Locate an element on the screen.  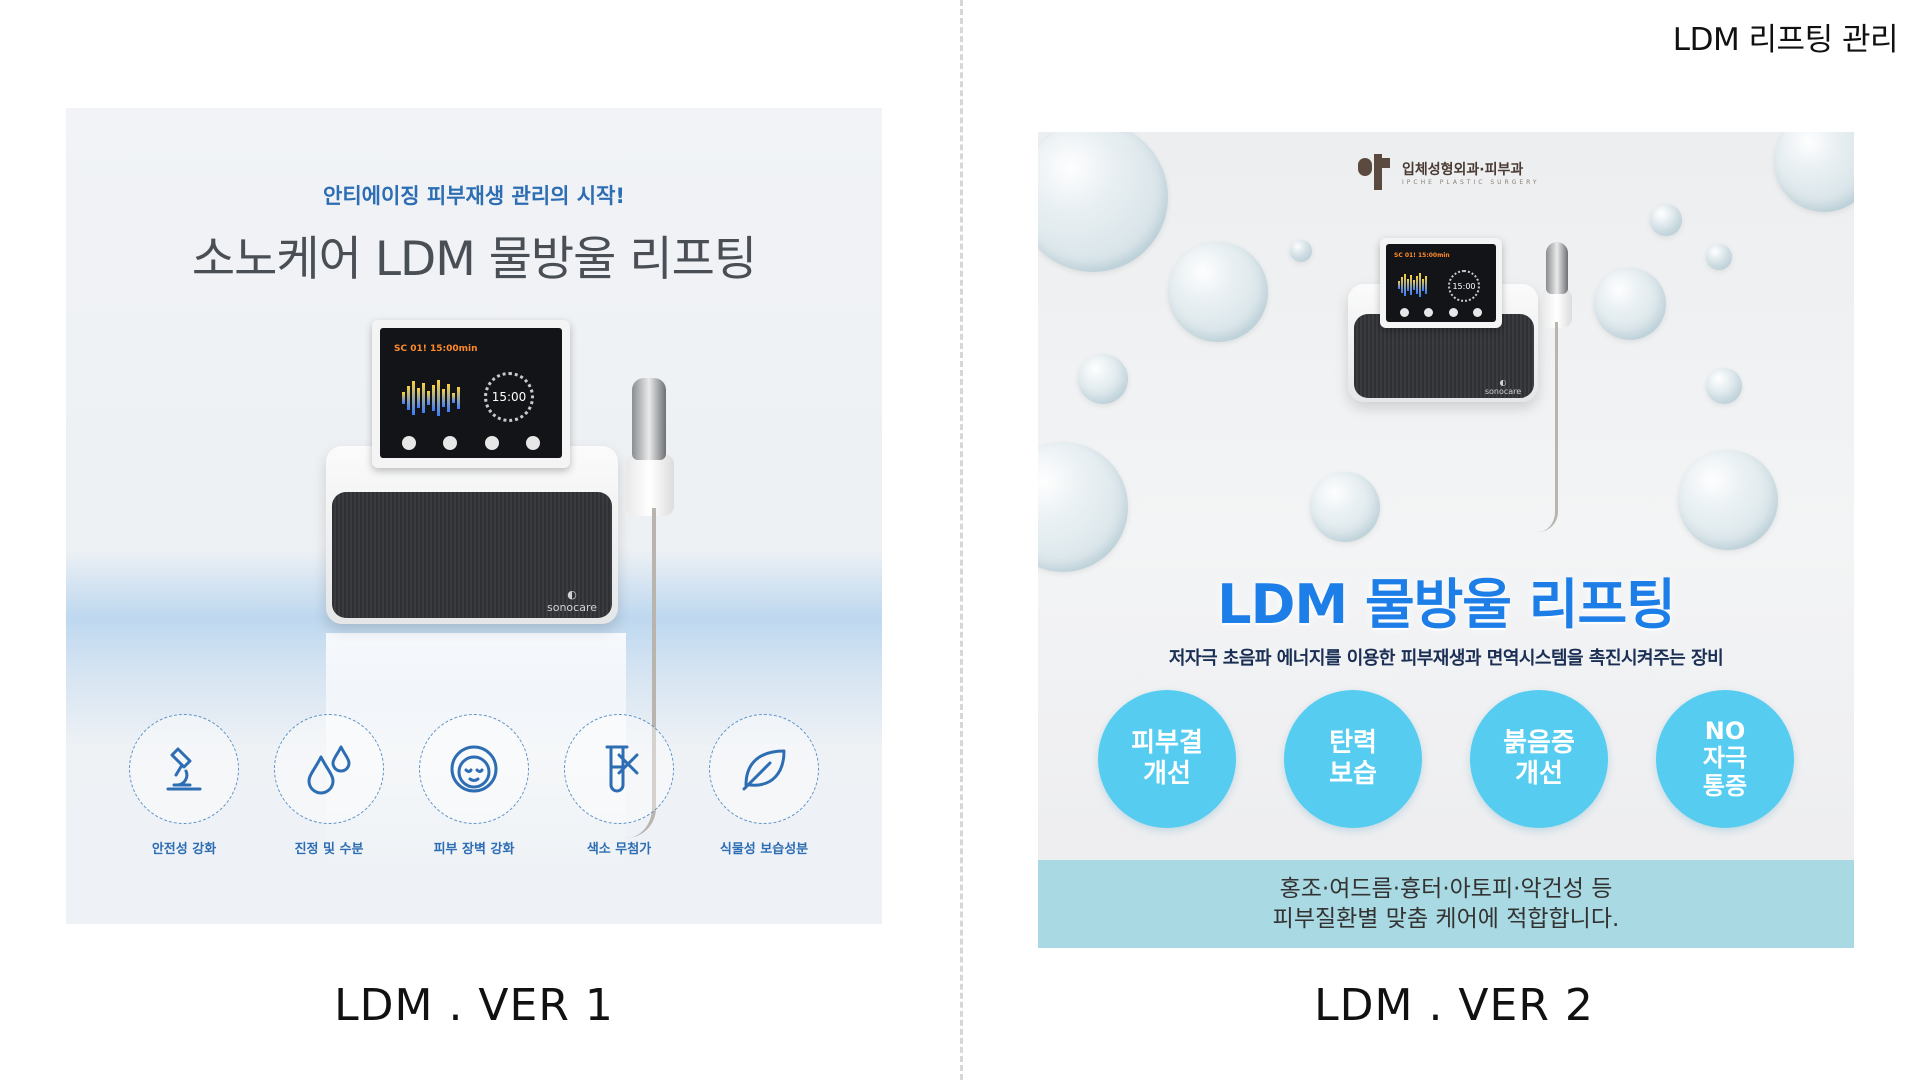
feature-item: 식물성 보습성분 is located at coordinates (764, 785).